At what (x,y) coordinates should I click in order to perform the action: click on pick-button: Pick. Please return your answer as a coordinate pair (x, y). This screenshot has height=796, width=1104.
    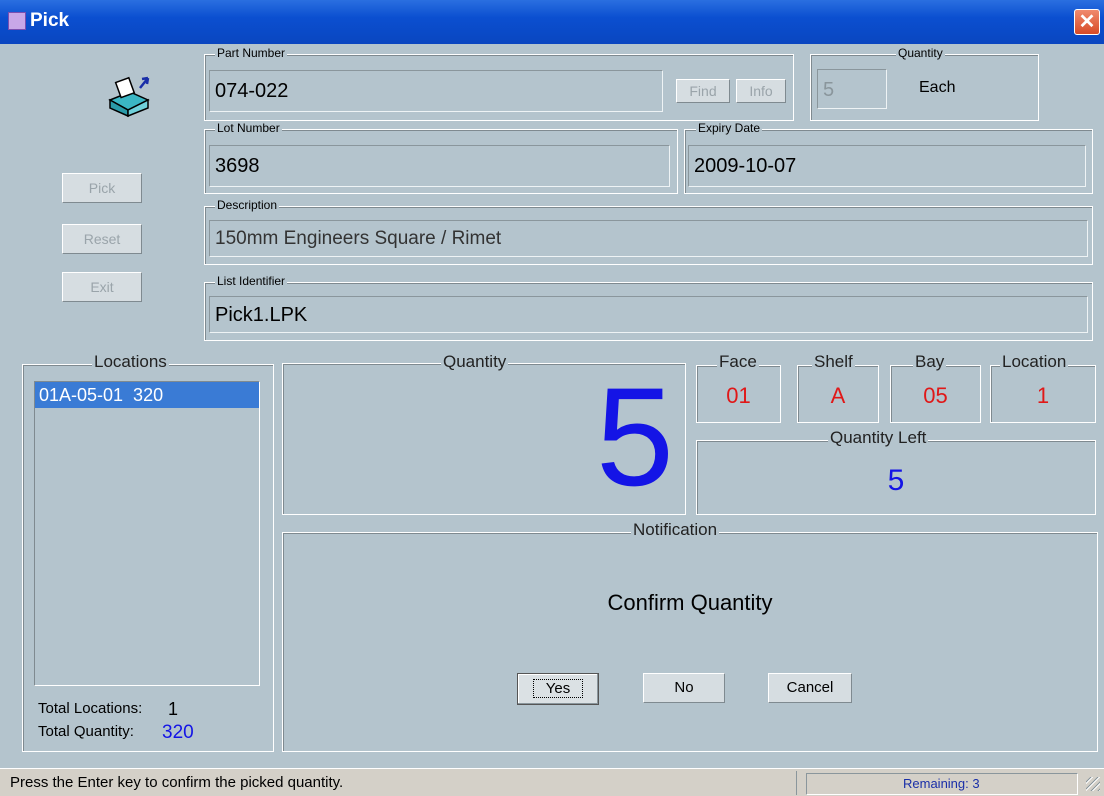
    Looking at the image, I should click on (102, 188).